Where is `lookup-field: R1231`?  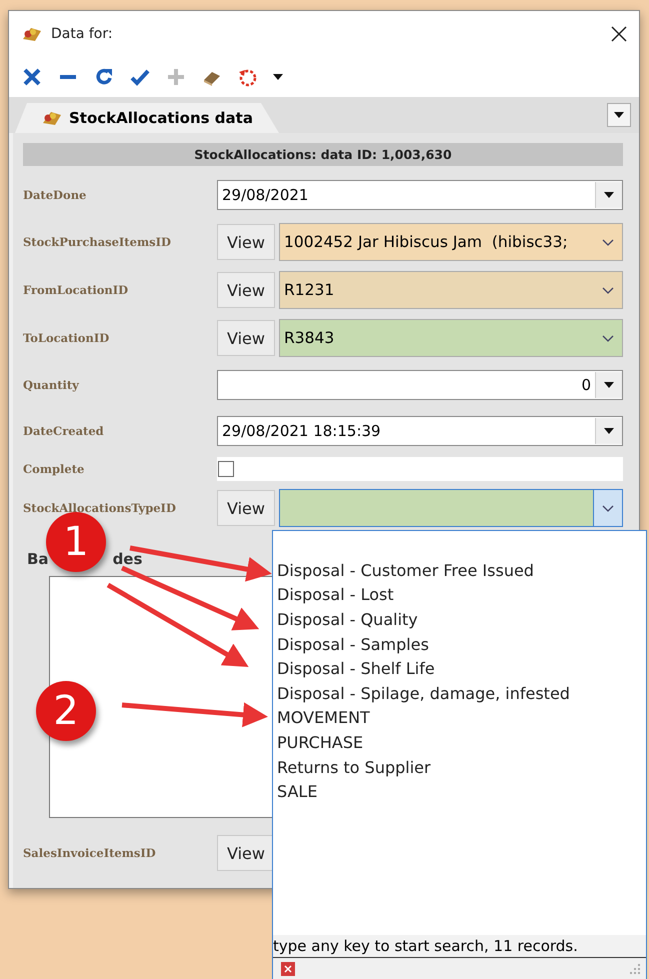 lookup-field: R1231 is located at coordinates (451, 290).